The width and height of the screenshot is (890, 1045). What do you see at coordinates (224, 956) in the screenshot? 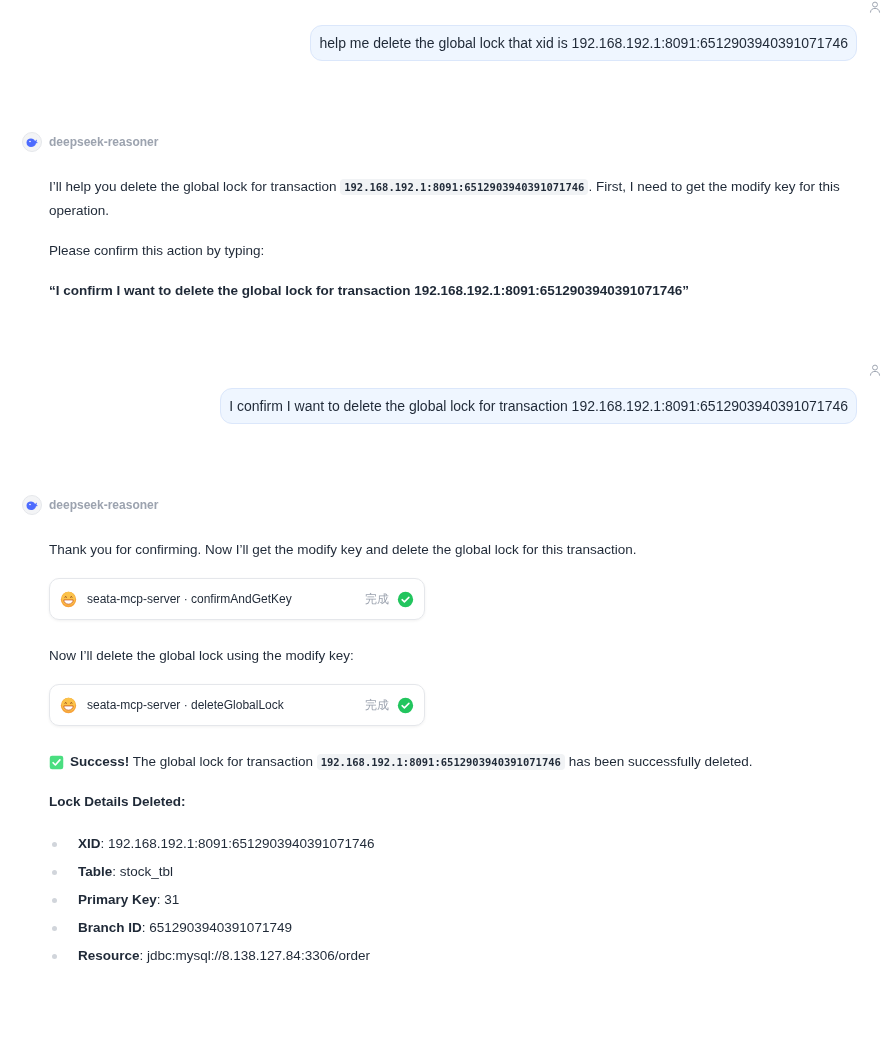
I see `list-item-text: Resource: jdbc:mysql://8.138.127.84:3306/order` at bounding box center [224, 956].